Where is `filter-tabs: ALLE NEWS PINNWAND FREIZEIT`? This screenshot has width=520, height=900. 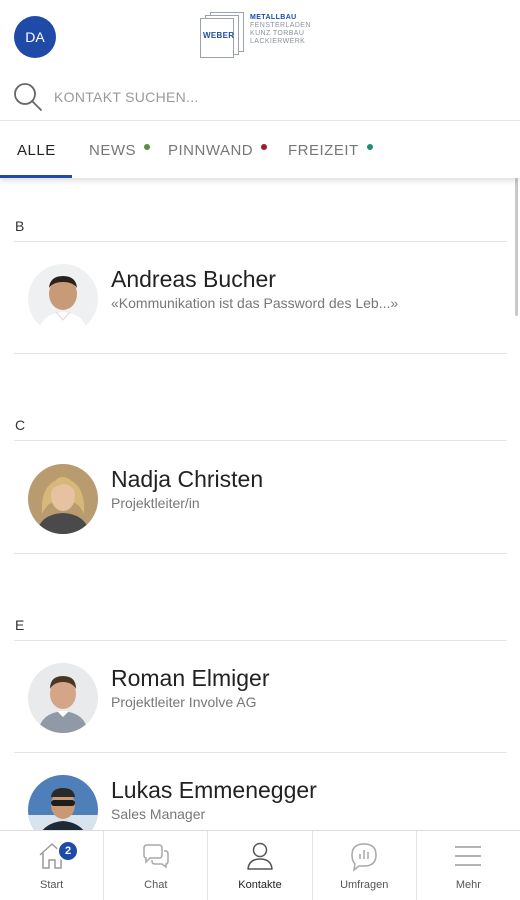
filter-tabs: ALLE NEWS PINNWAND FREIZEIT is located at coordinates (260, 150).